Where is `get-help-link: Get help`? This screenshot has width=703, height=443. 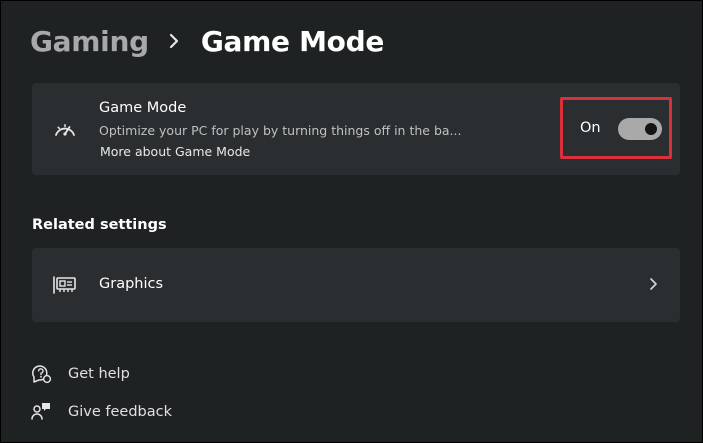
get-help-link: Get help is located at coordinates (80, 374).